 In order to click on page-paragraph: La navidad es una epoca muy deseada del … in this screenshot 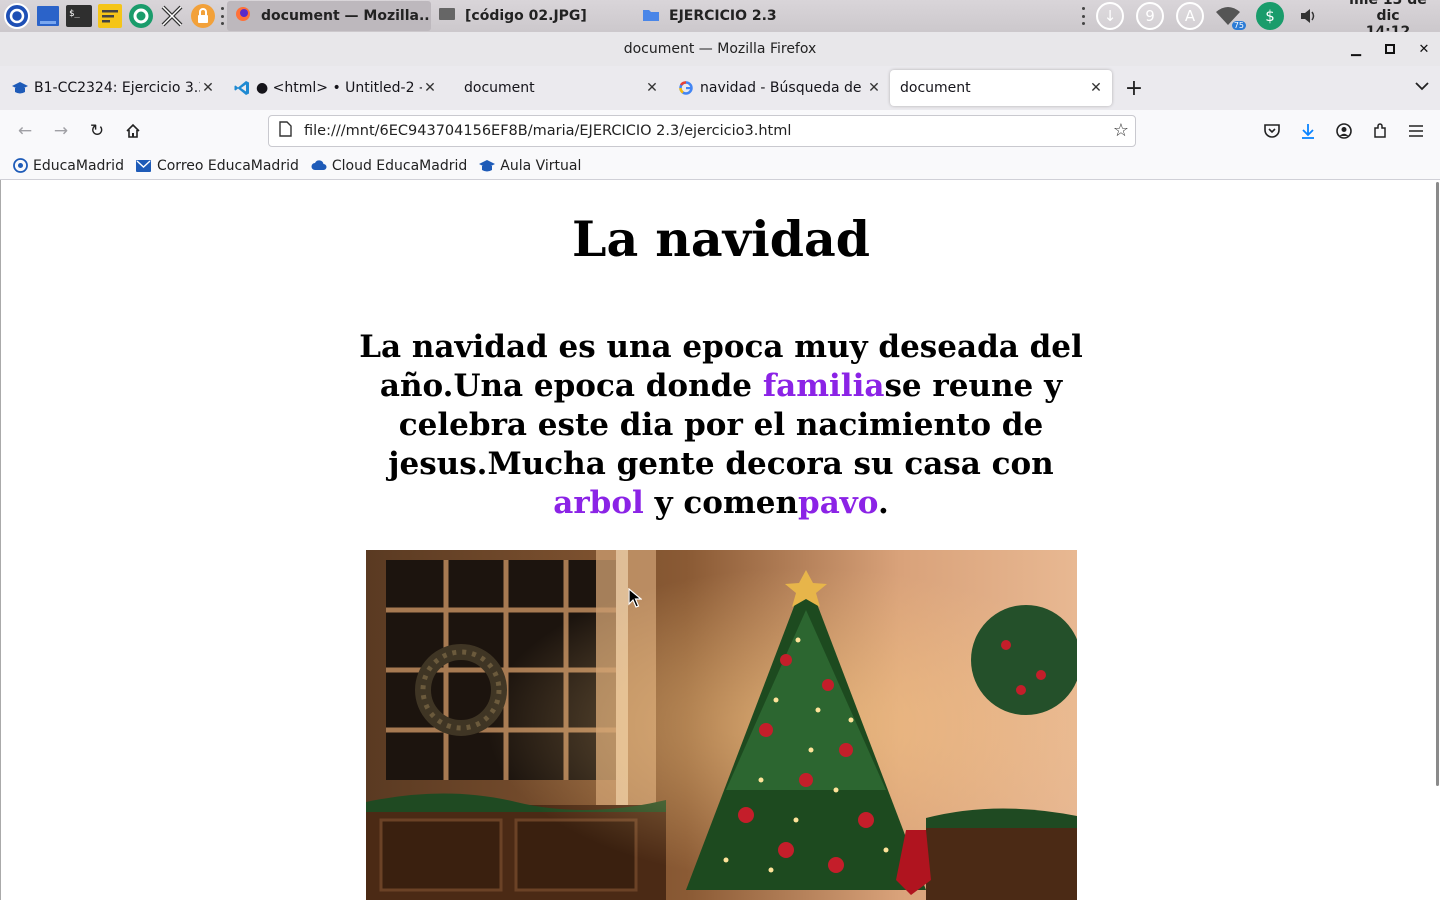, I will do `click(721, 425)`.